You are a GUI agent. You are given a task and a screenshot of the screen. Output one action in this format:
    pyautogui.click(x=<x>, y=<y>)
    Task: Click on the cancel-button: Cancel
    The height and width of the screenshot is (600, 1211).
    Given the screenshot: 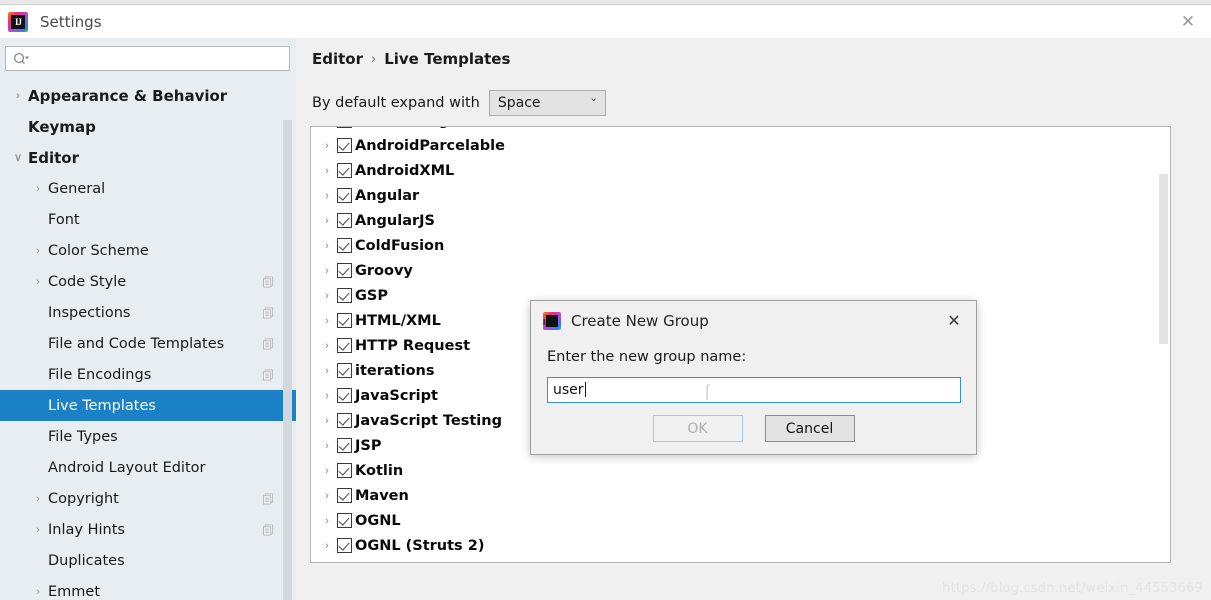 What is the action you would take?
    pyautogui.click(x=809, y=428)
    